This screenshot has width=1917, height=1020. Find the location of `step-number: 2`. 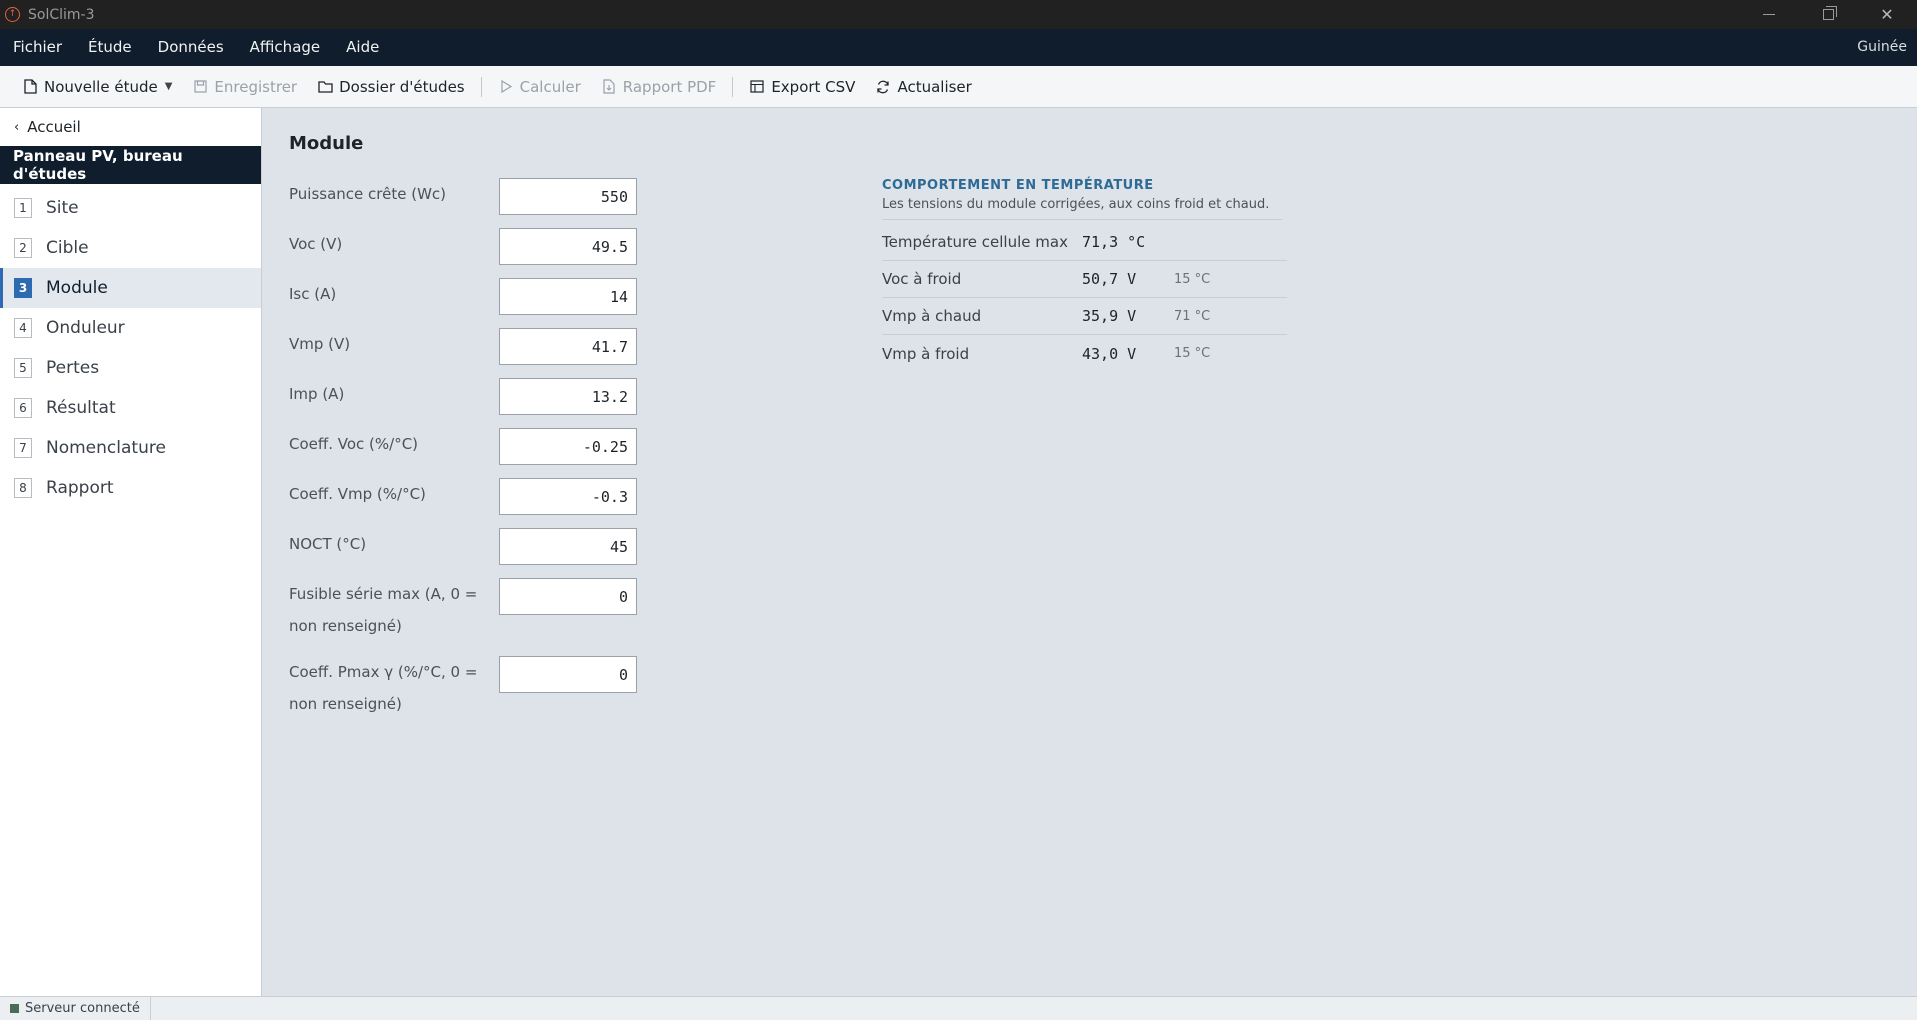

step-number: 2 is located at coordinates (23, 248).